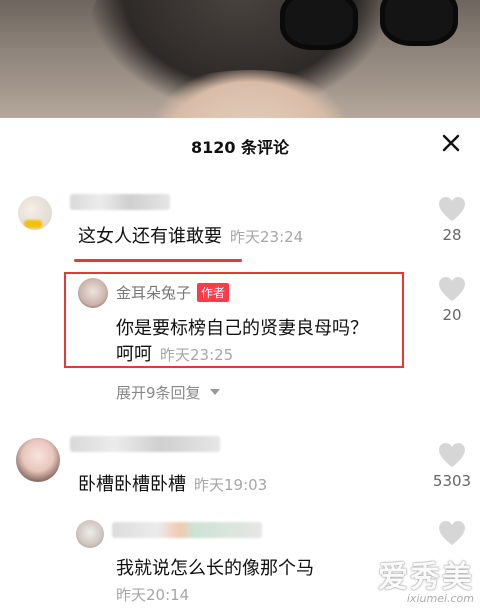 This screenshot has height=611, width=480. What do you see at coordinates (153, 293) in the screenshot?
I see `author-name: 金耳朵兔子` at bounding box center [153, 293].